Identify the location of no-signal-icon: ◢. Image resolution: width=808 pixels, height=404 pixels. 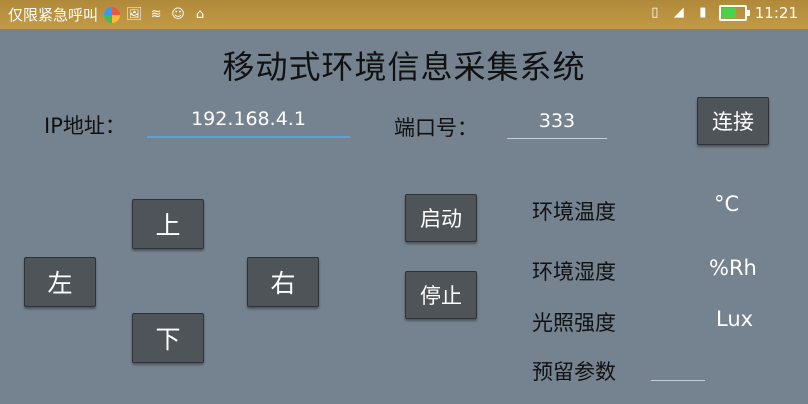
(678, 12).